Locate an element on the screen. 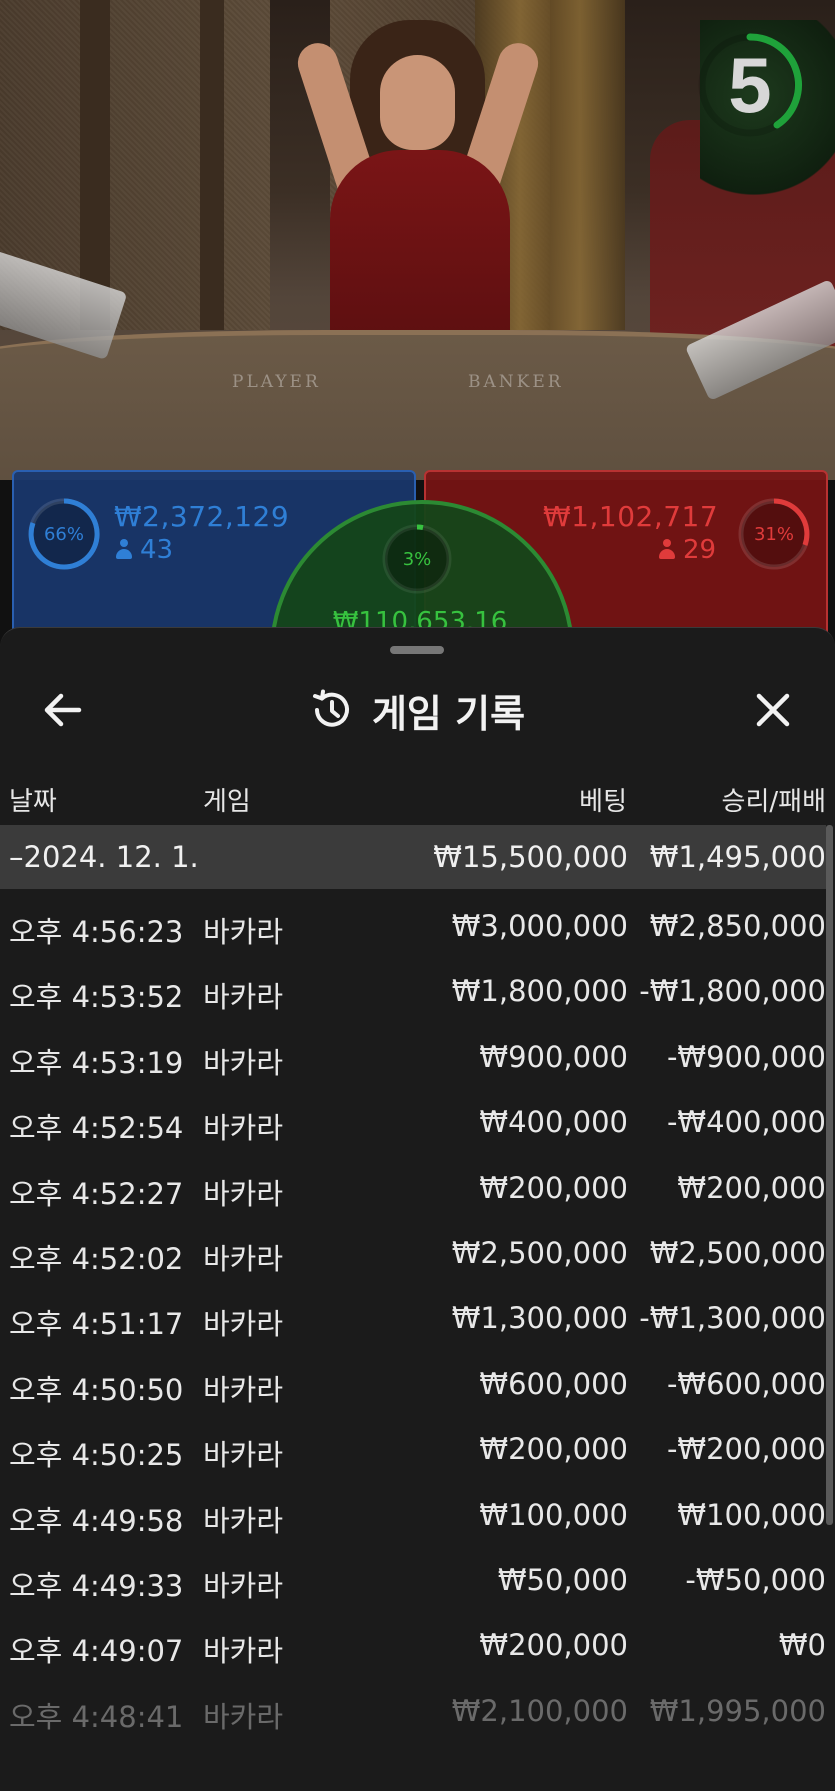 The height and width of the screenshot is (1791, 835). row-bet: ₩600,000 is located at coordinates (553, 1383).